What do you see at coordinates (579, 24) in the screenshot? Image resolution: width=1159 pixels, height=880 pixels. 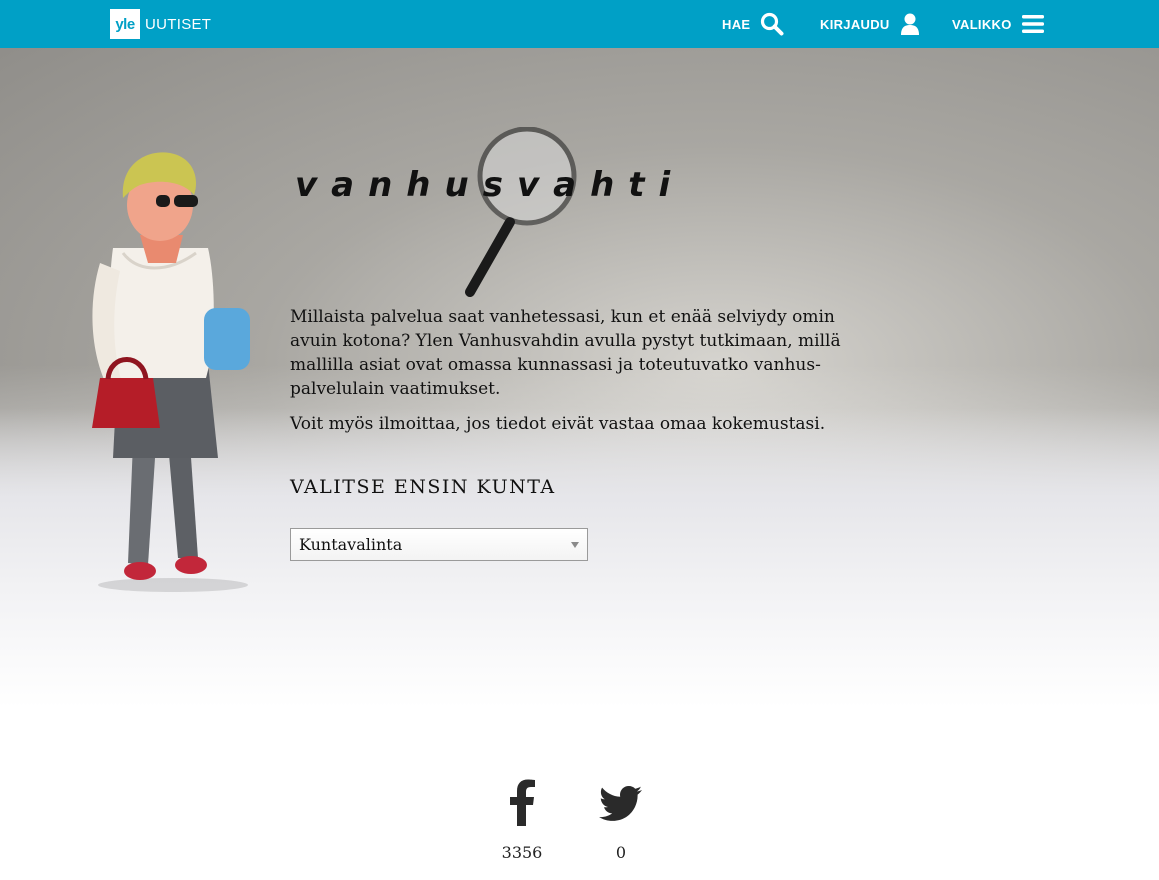 I see `top-navigation-bar: yle UUTISET HAE KIRJAUDU VALIKKO` at bounding box center [579, 24].